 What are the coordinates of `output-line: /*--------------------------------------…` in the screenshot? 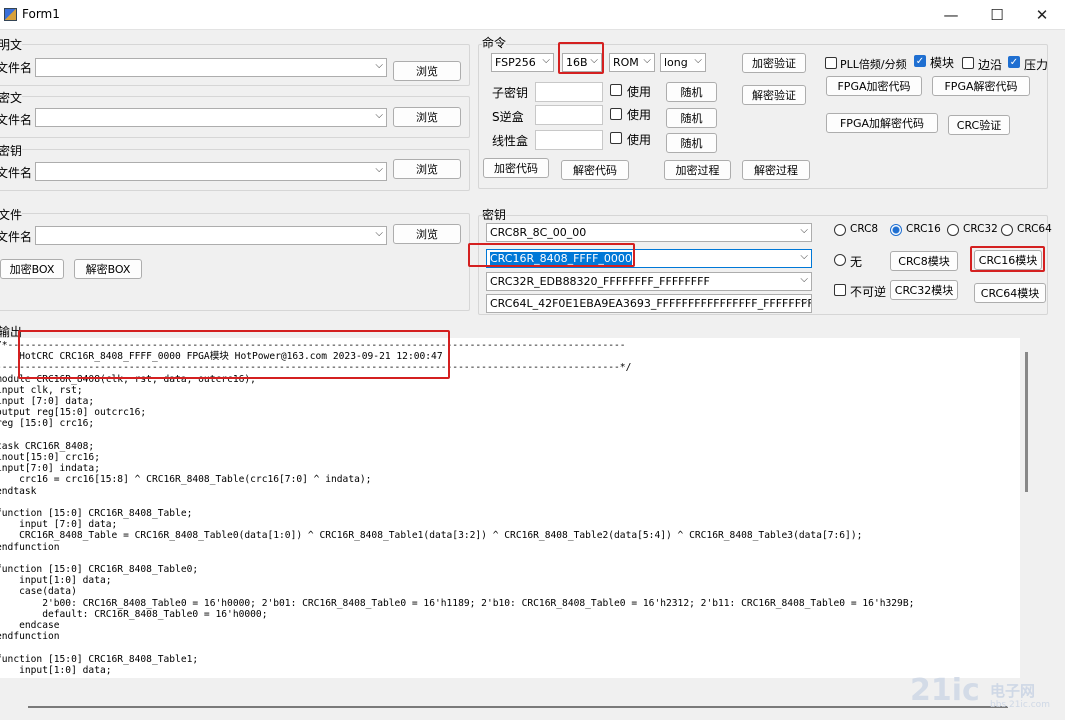 It's located at (313, 345).